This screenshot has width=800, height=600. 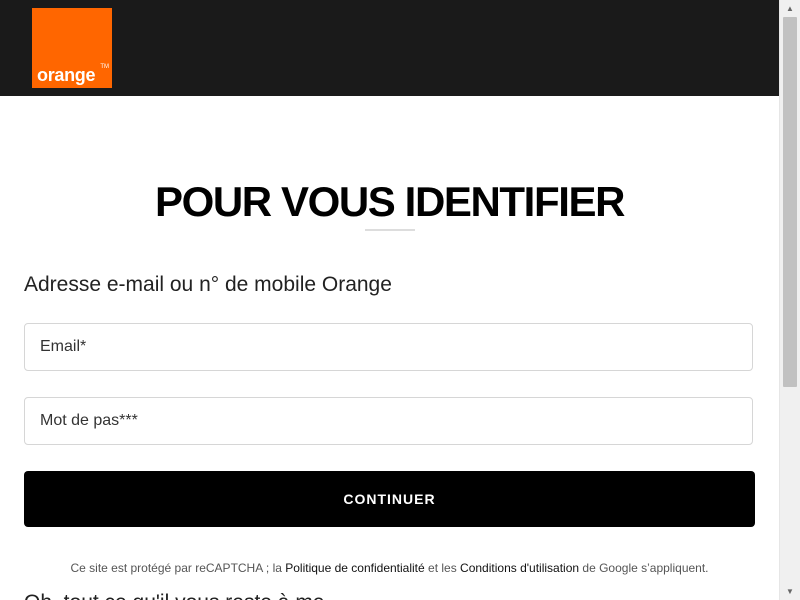 I want to click on password-input, so click(x=388, y=421).